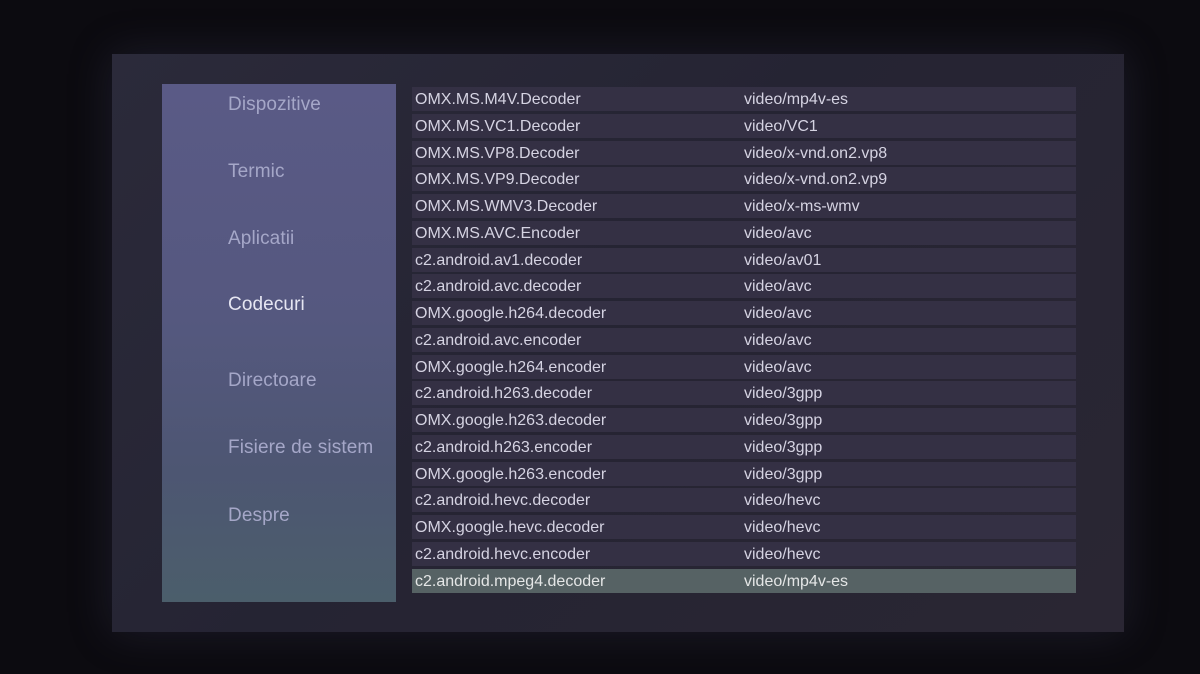 The width and height of the screenshot is (1200, 674). I want to click on codec-row: OMX.MS.VP9.Decoder video/x-vnd.on2.vp9, so click(744, 179).